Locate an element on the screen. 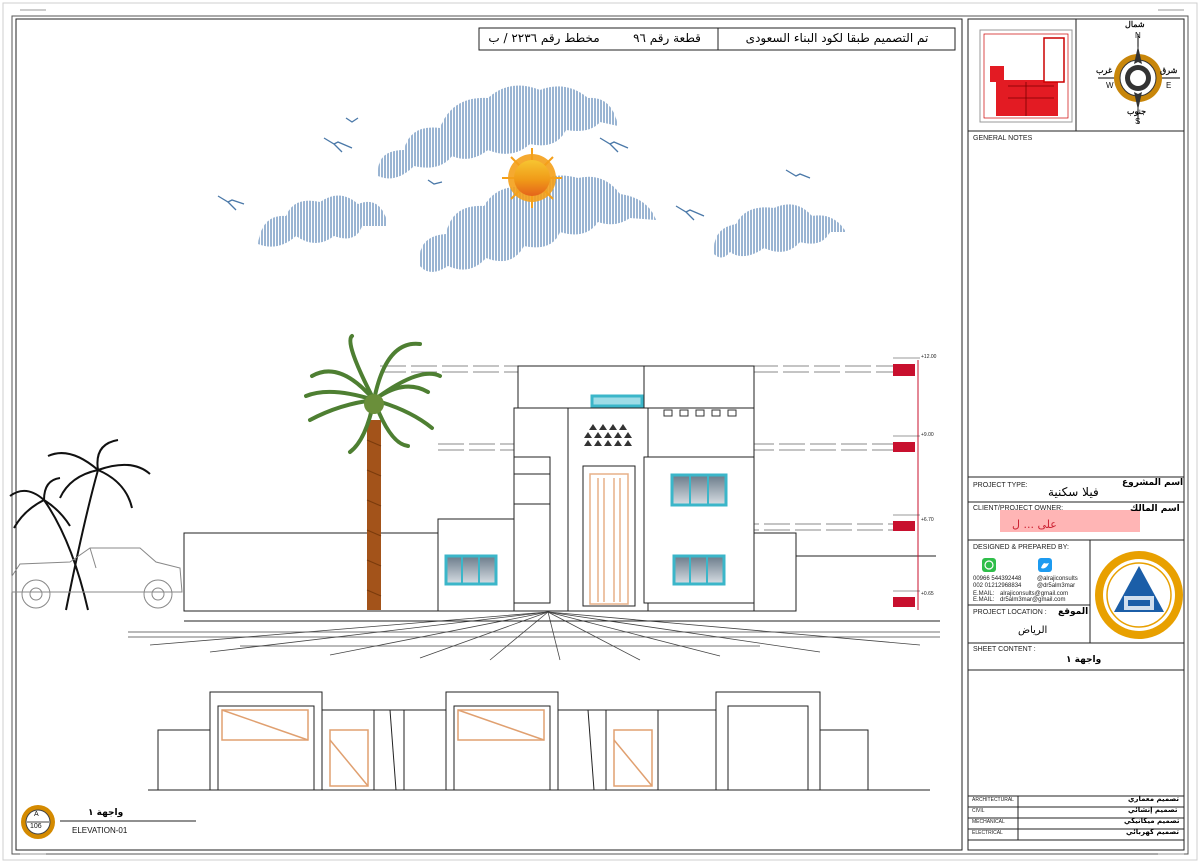  level-label-first: +6.70 is located at coordinates (927, 520).